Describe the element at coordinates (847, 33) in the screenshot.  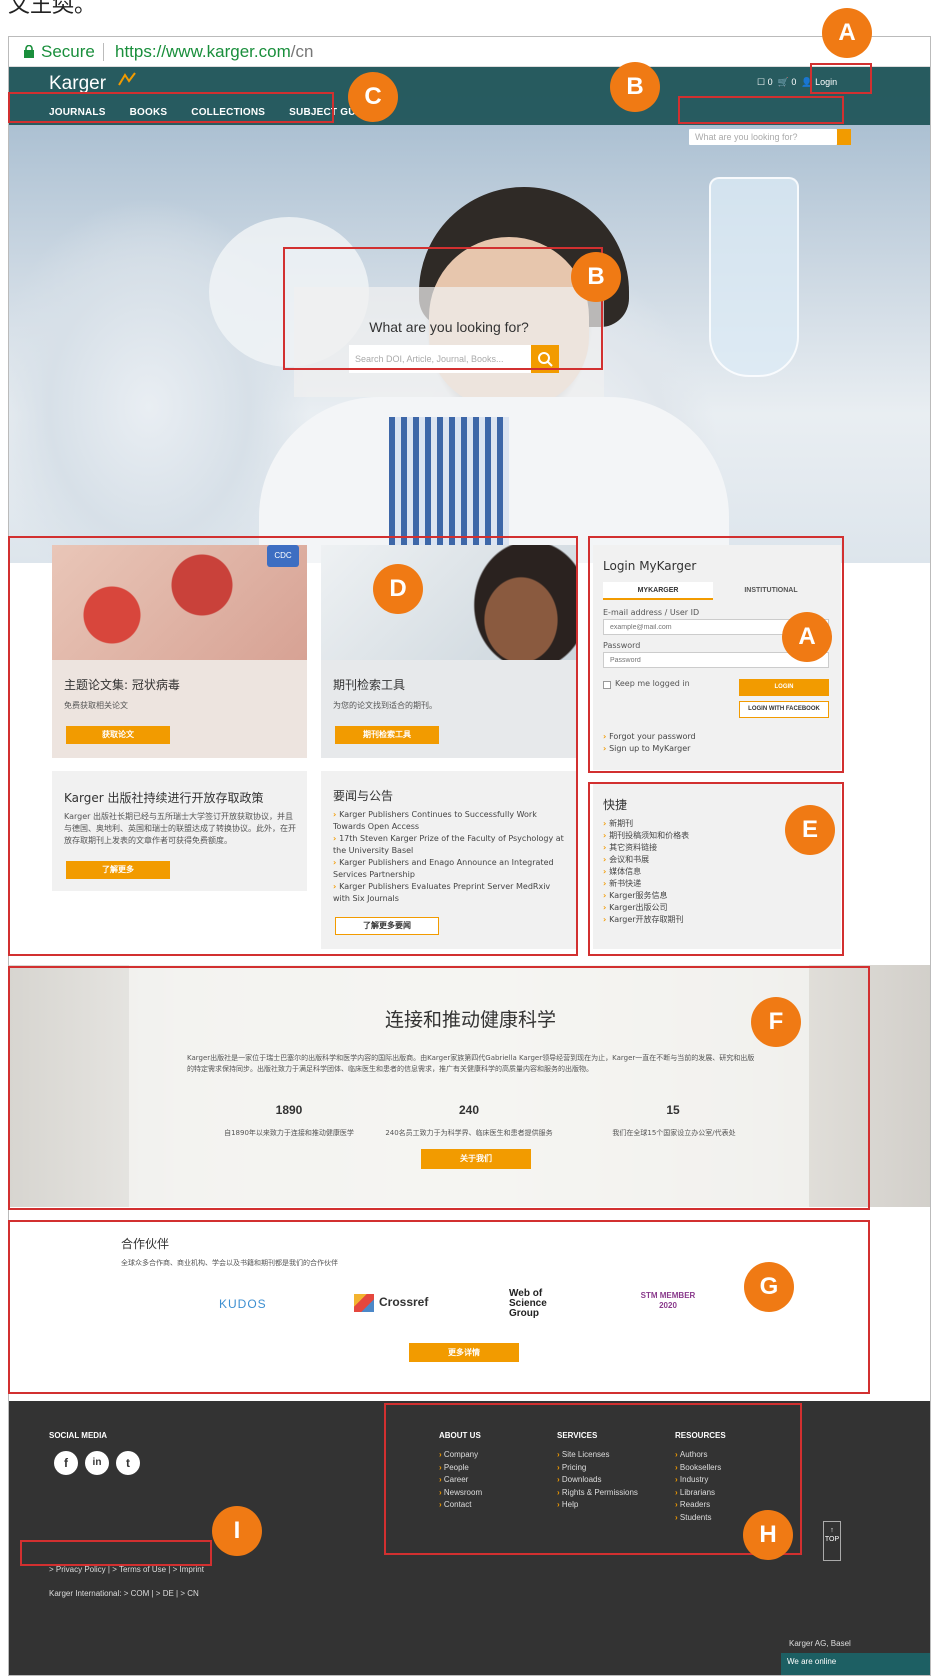
I see `annotation-label-a: A` at that location.